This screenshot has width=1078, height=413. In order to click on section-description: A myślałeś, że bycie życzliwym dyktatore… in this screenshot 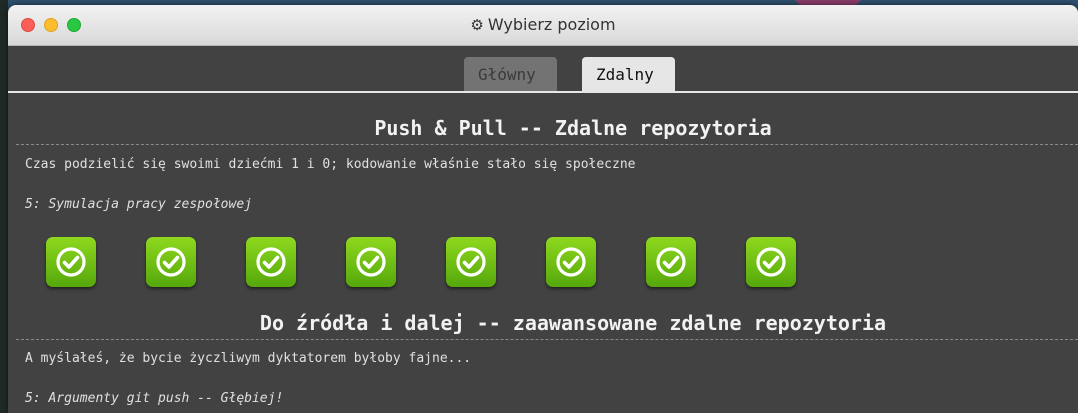, I will do `click(248, 358)`.